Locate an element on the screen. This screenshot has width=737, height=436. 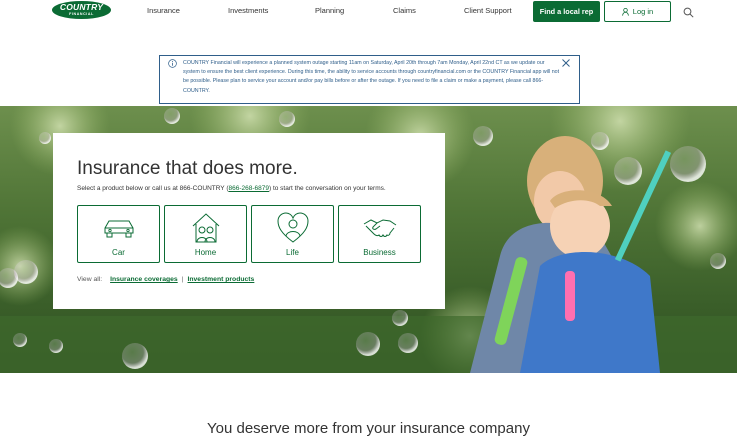
tile-label-life: Life is located at coordinates (292, 252).